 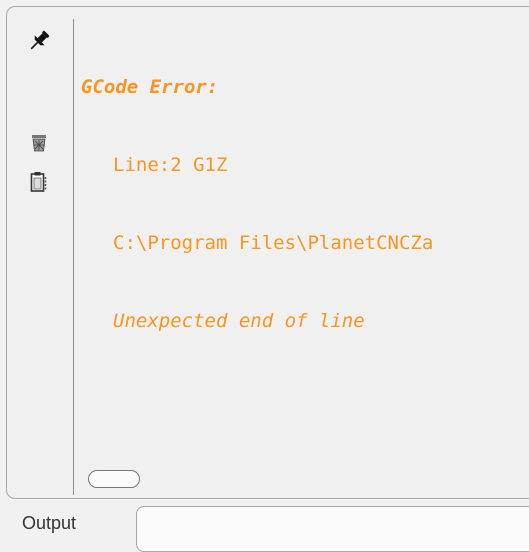 What do you see at coordinates (49, 523) in the screenshot?
I see `tab-output: Output` at bounding box center [49, 523].